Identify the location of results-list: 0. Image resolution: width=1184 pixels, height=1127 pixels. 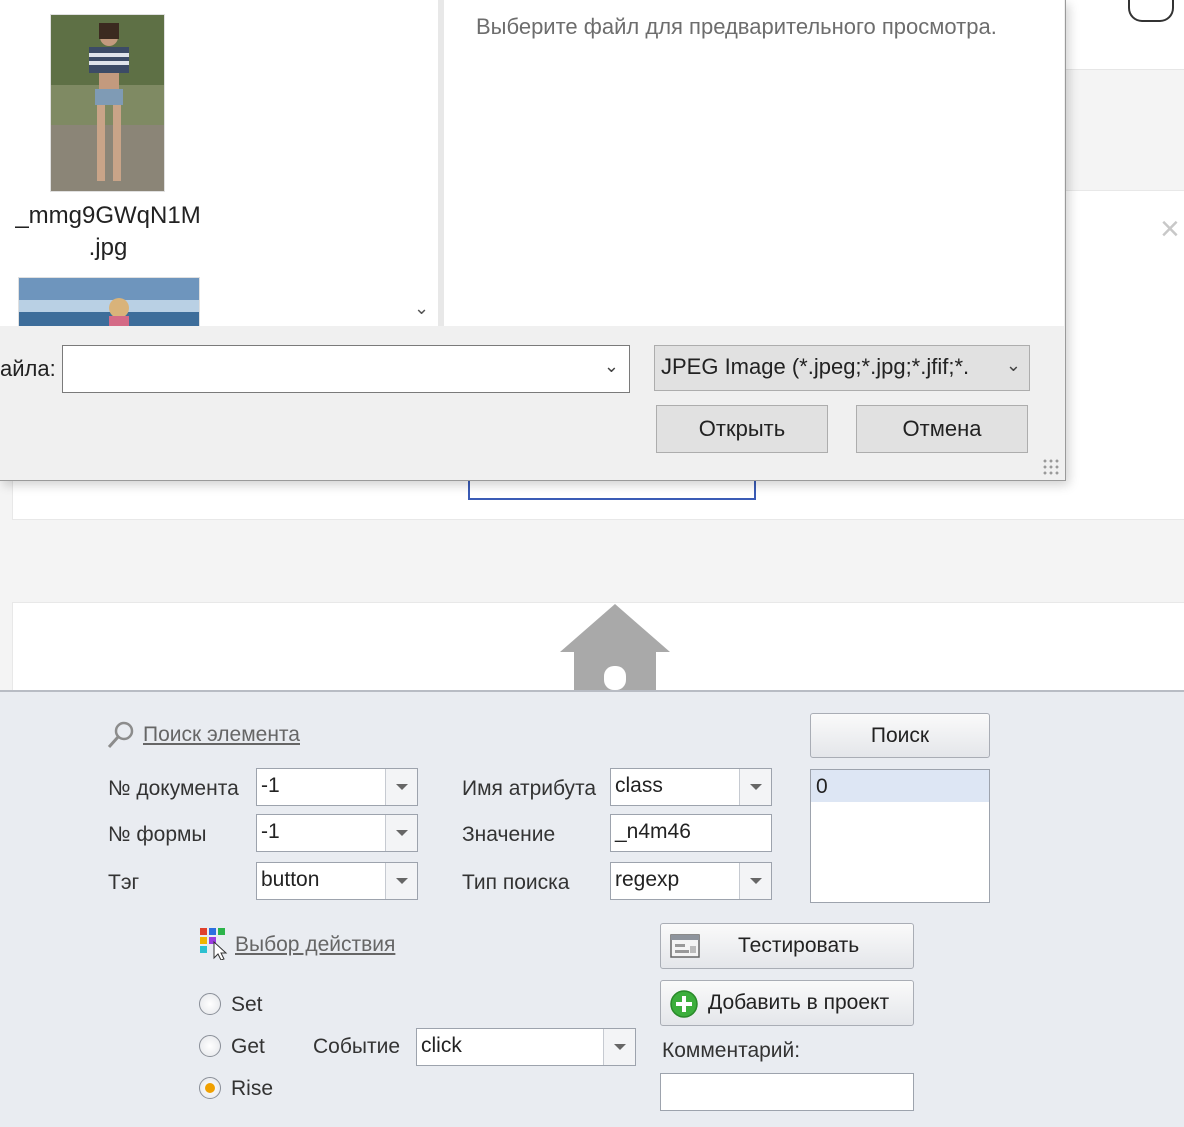
(900, 836).